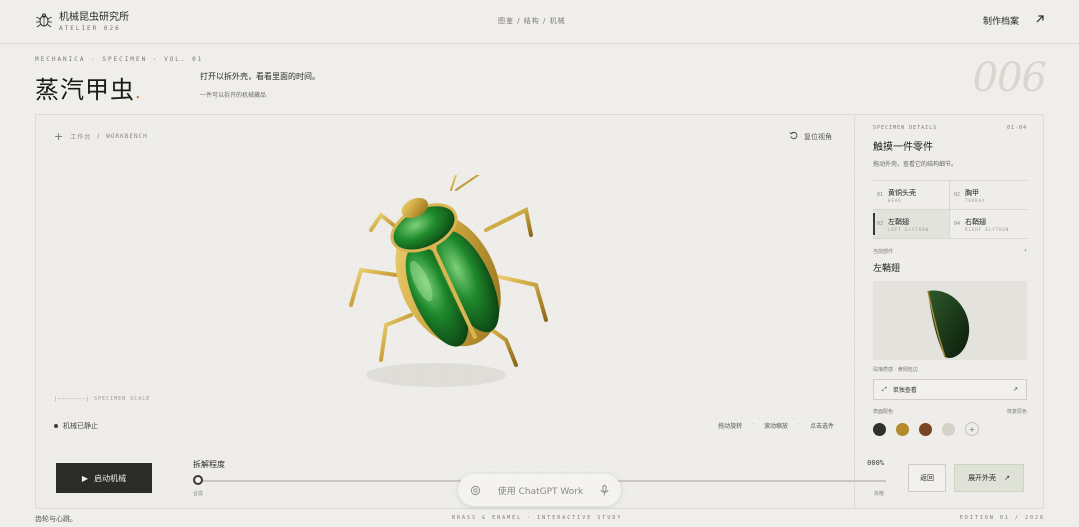 This screenshot has height=527, width=1079. I want to click on color-swatches: +, so click(950, 429).